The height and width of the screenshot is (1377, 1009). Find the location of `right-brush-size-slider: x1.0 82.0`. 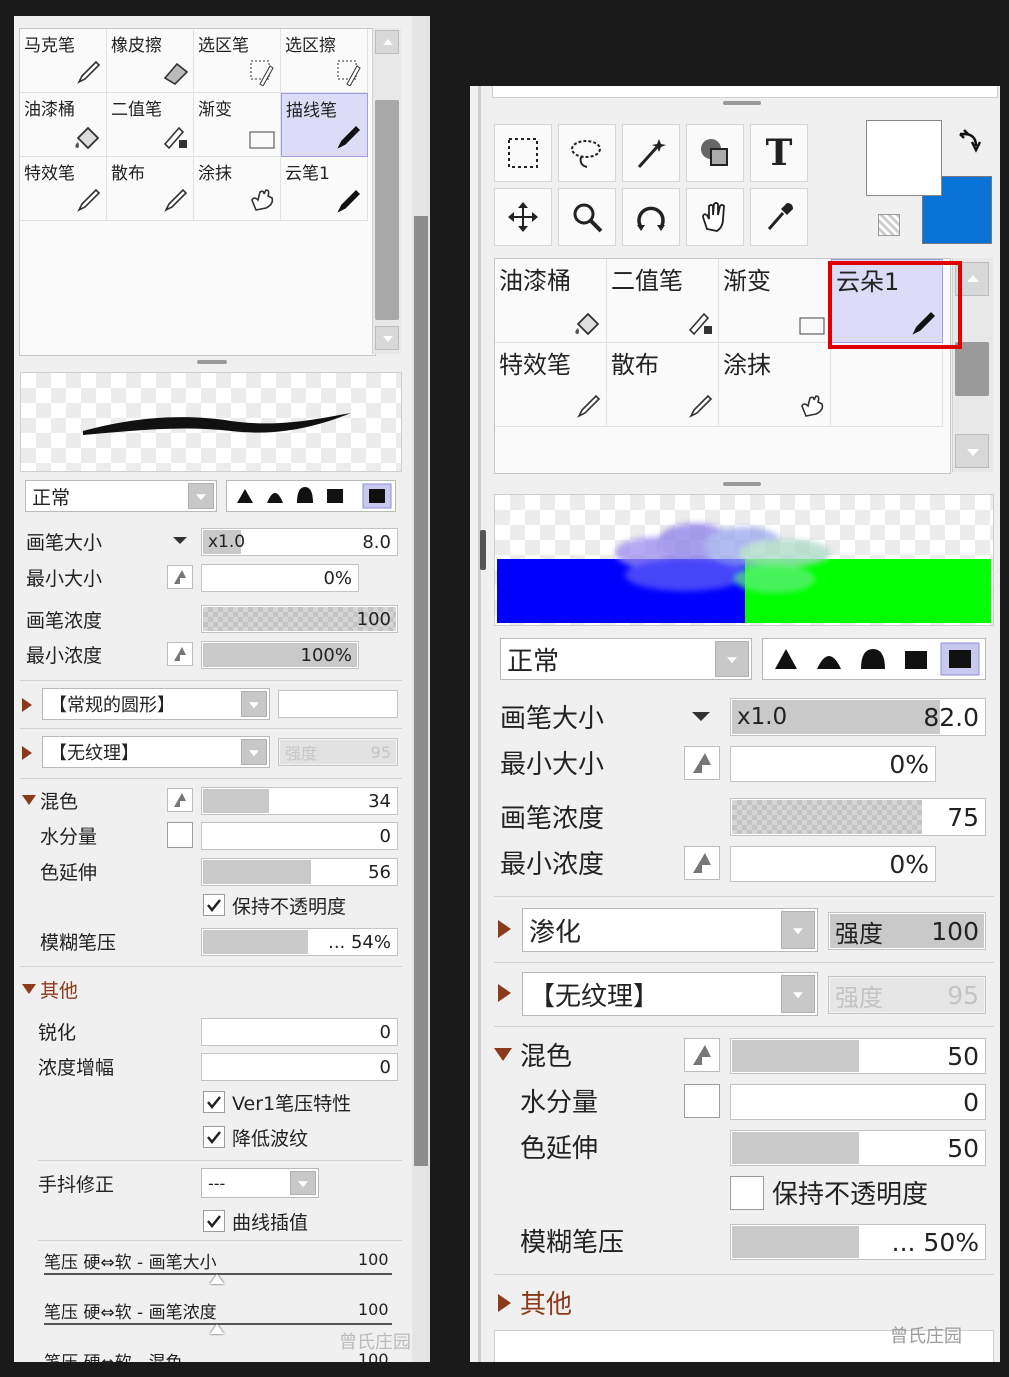

right-brush-size-slider: x1.0 82.0 is located at coordinates (858, 717).